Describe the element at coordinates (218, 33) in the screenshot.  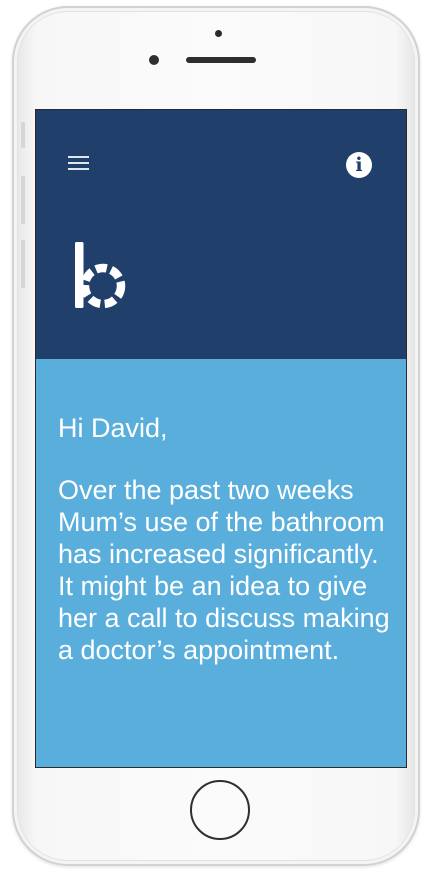
I see `proximity-sensor` at that location.